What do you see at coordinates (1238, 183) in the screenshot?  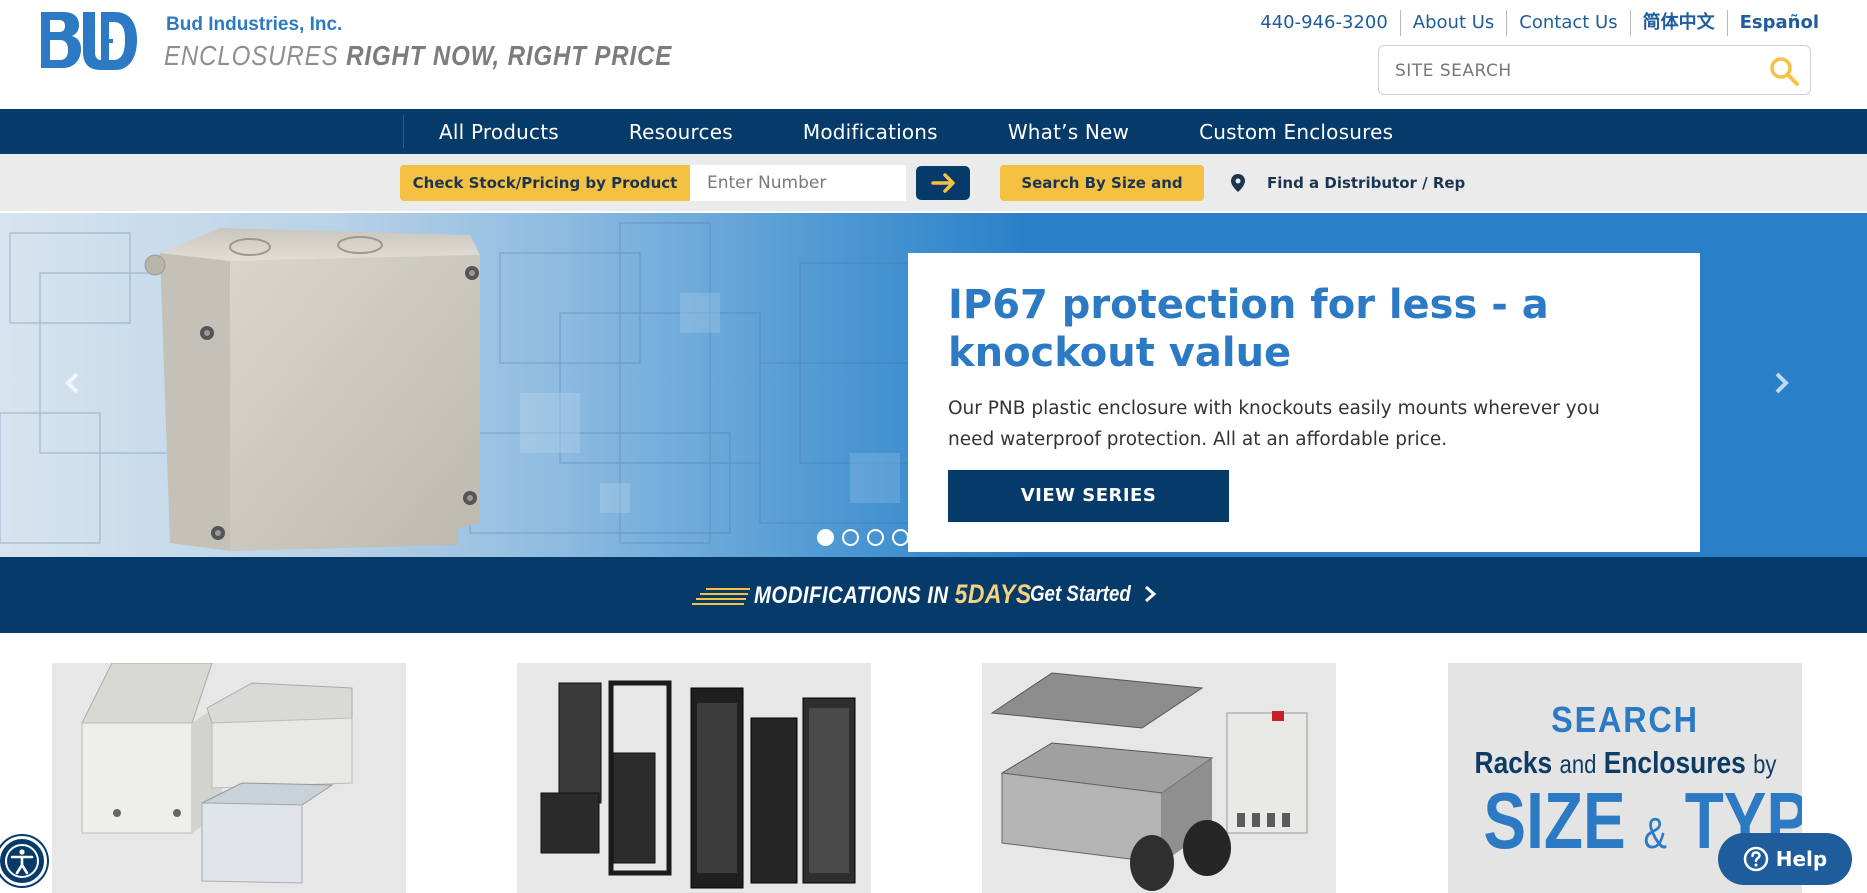 I see `map-pin-icon` at bounding box center [1238, 183].